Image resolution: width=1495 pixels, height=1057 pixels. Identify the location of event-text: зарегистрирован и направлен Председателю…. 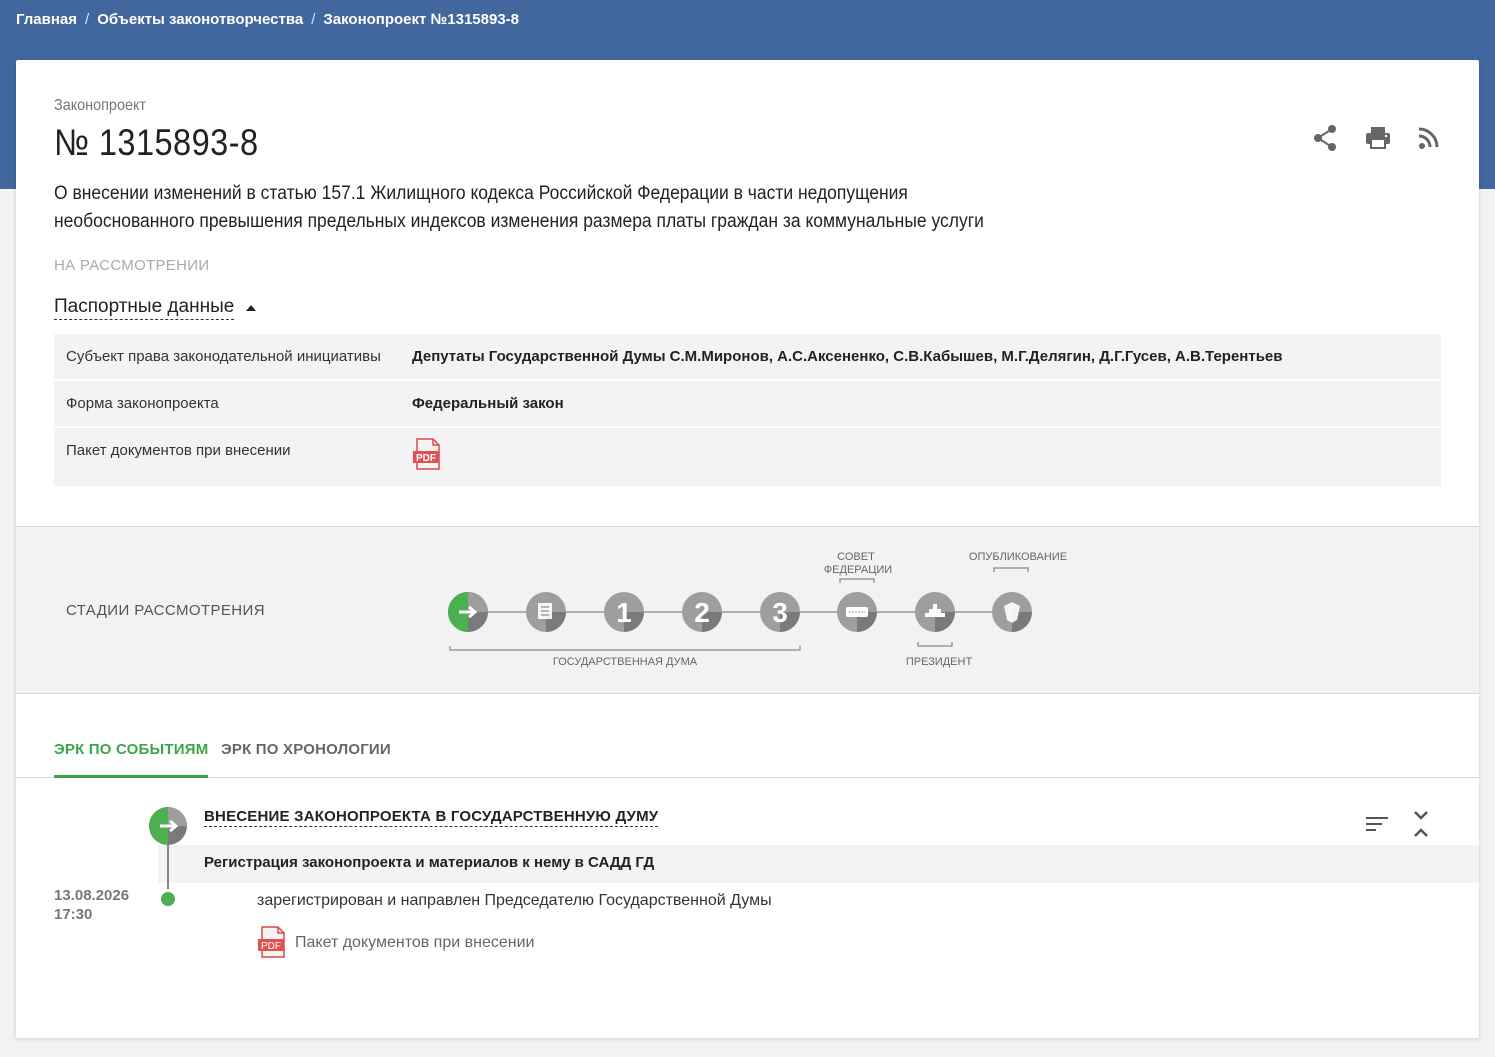
(514, 900).